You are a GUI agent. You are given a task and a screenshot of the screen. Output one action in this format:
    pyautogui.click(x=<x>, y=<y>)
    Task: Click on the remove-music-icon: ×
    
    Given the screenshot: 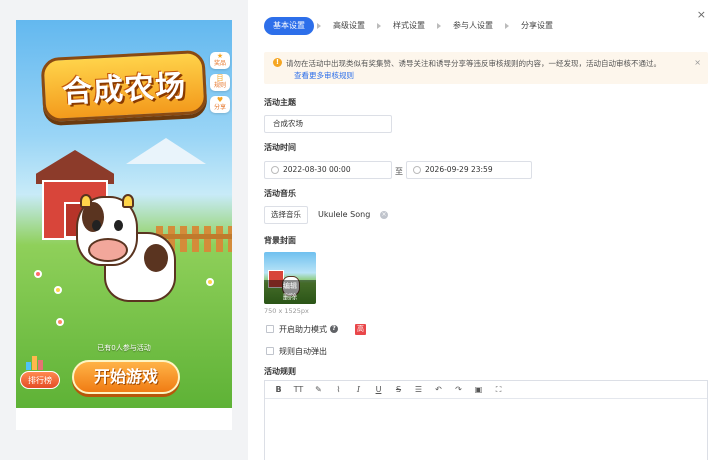 What is the action you would take?
    pyautogui.click(x=384, y=215)
    